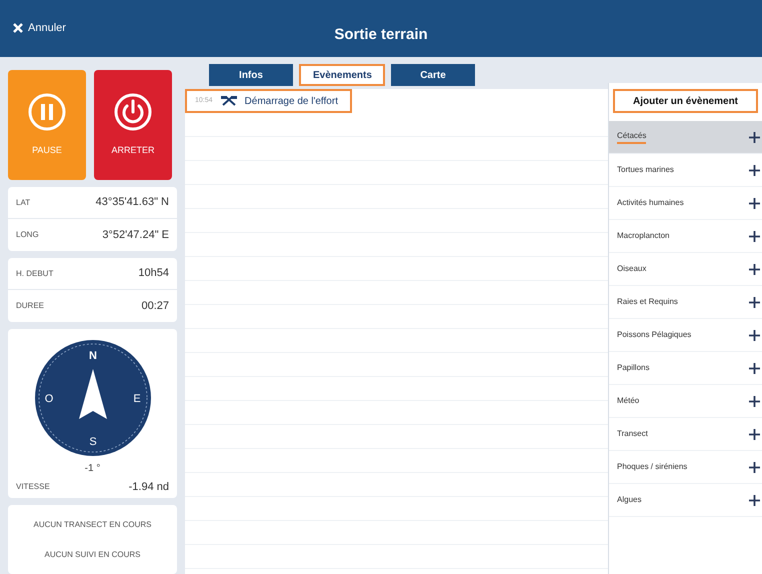  I want to click on tab: Evènements, so click(342, 75).